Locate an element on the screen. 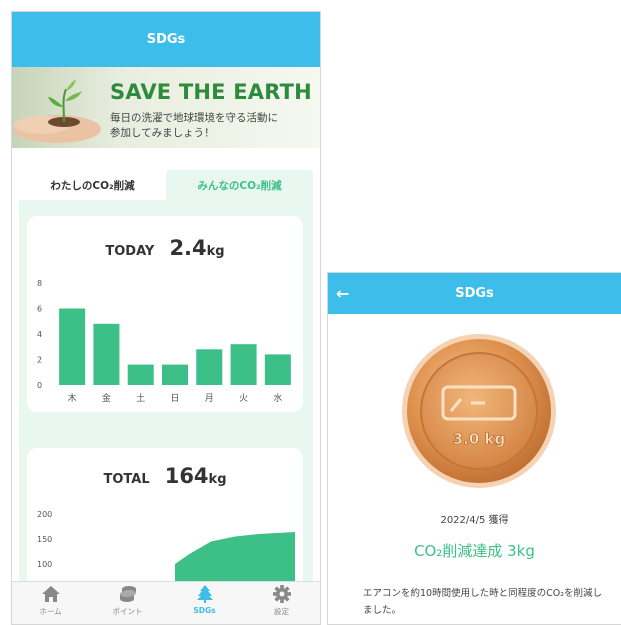  nav-bar-detail: ← SDGs is located at coordinates (474, 293).